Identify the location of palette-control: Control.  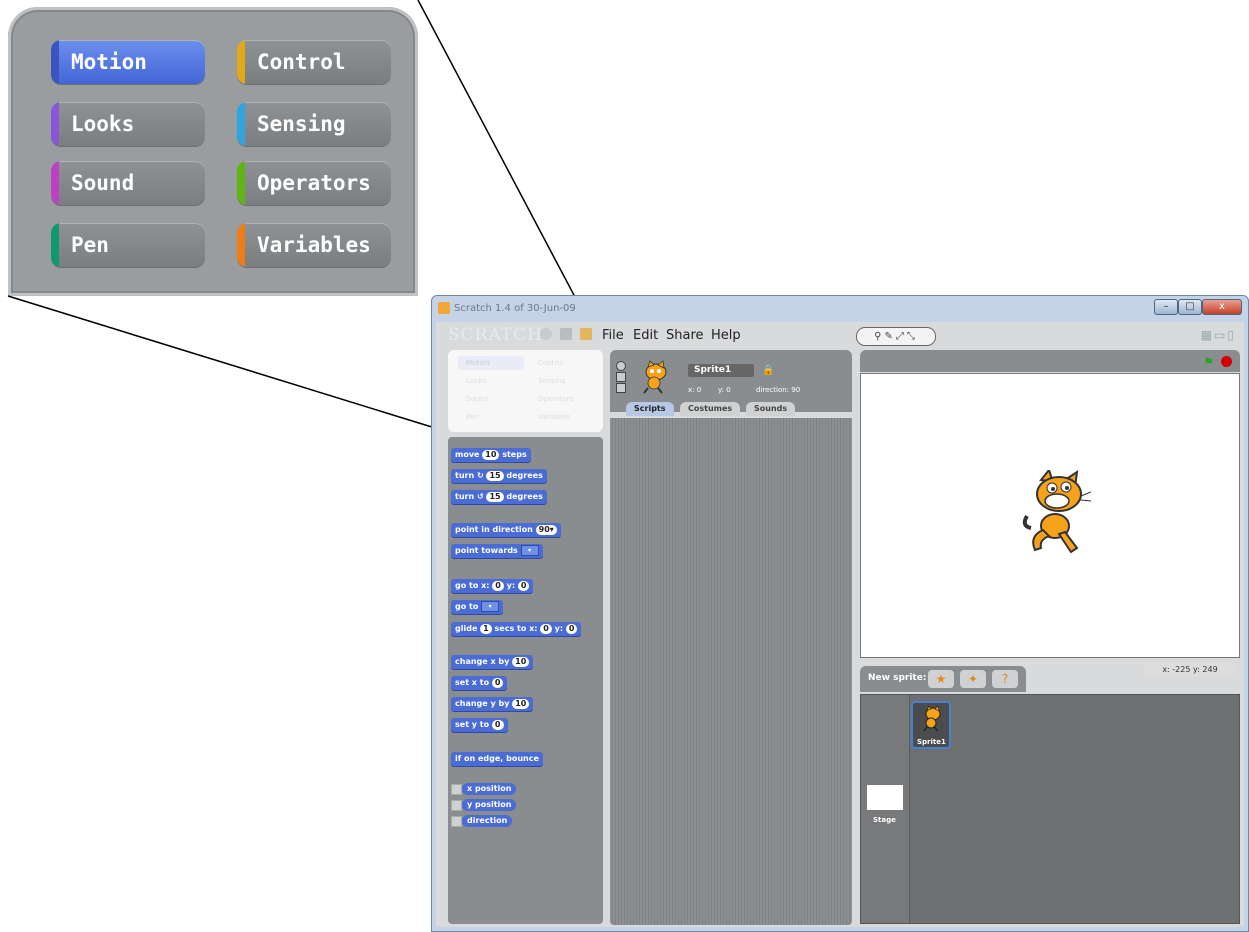
(563, 363).